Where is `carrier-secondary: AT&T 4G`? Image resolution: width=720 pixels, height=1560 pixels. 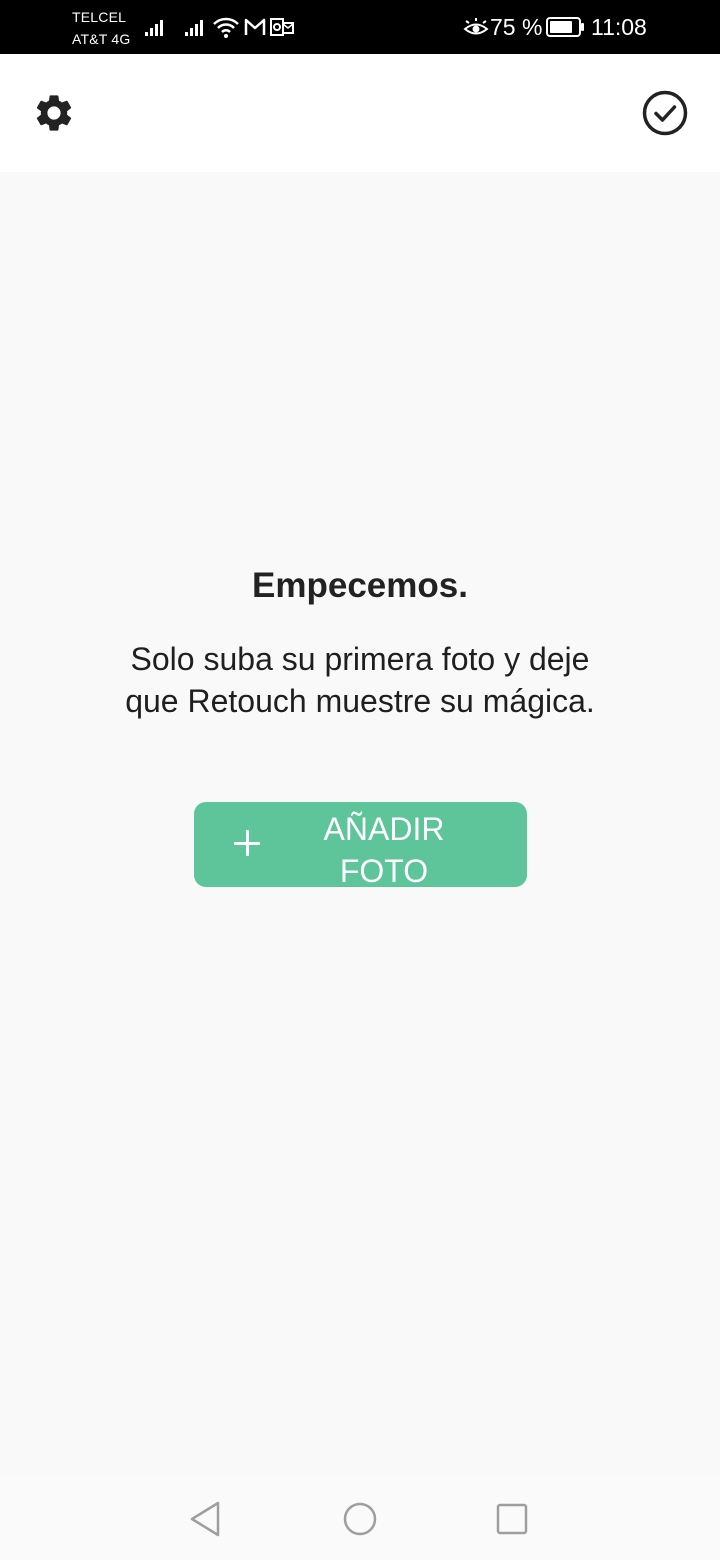
carrier-secondary: AT&T 4G is located at coordinates (101, 39).